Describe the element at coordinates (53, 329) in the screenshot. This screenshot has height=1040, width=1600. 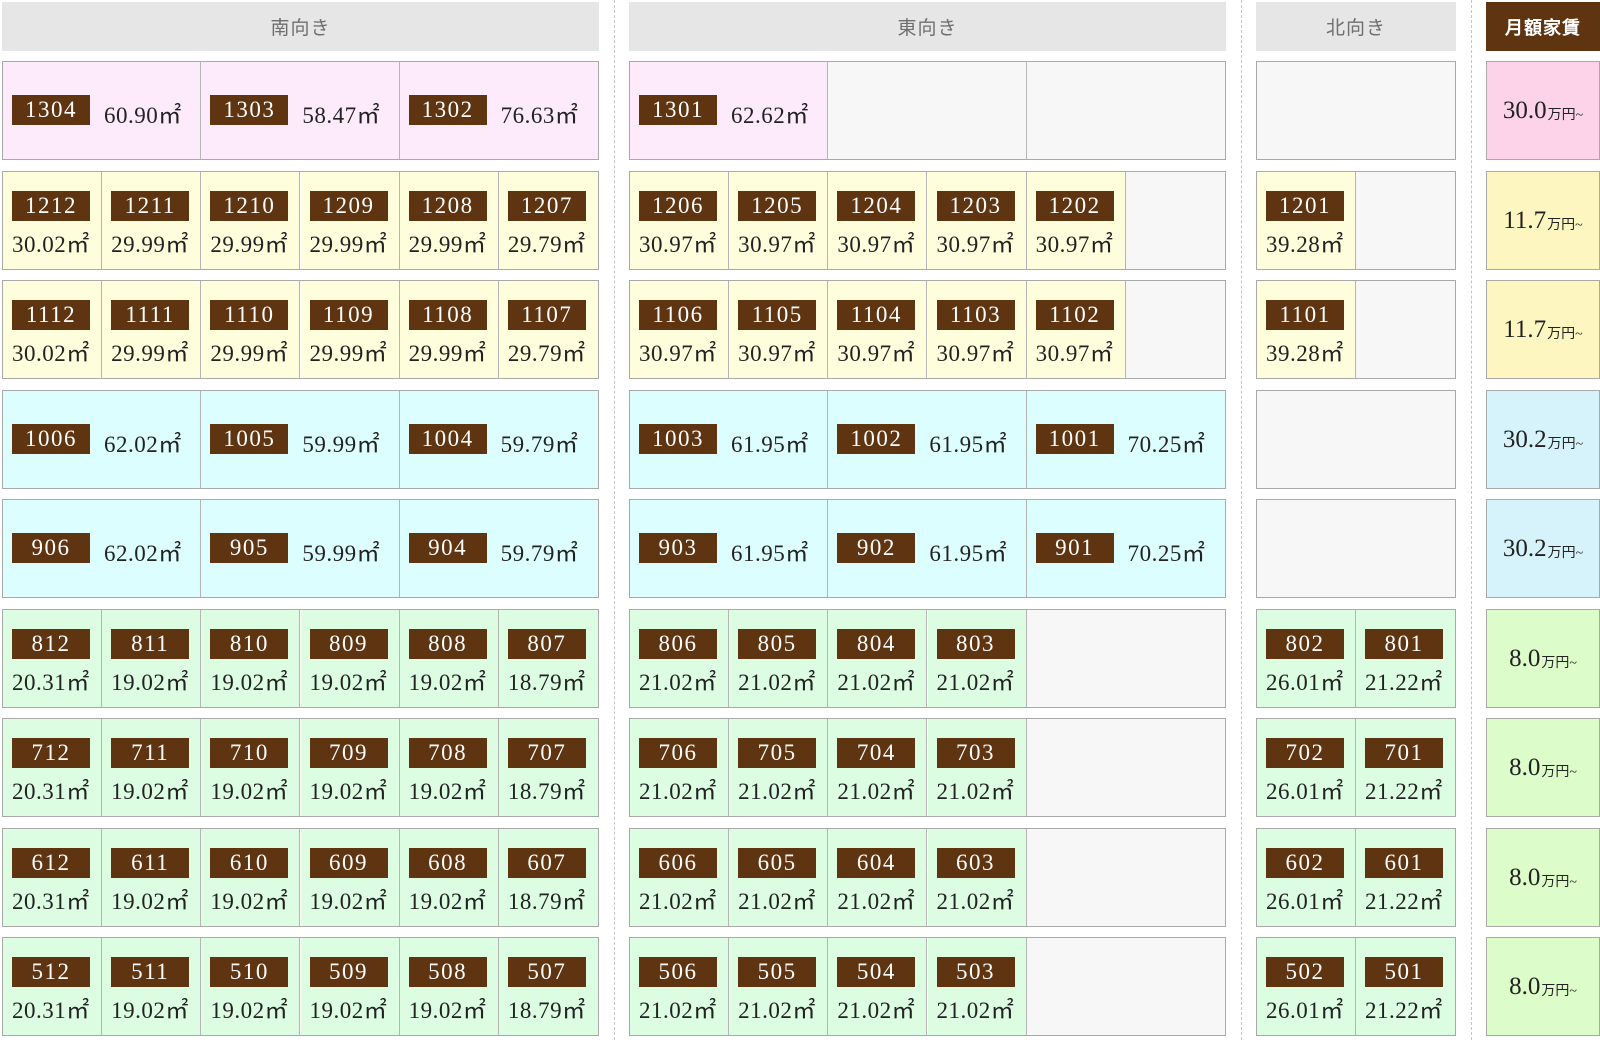
I see `unit-cell: 1112 30.02㎡` at that location.